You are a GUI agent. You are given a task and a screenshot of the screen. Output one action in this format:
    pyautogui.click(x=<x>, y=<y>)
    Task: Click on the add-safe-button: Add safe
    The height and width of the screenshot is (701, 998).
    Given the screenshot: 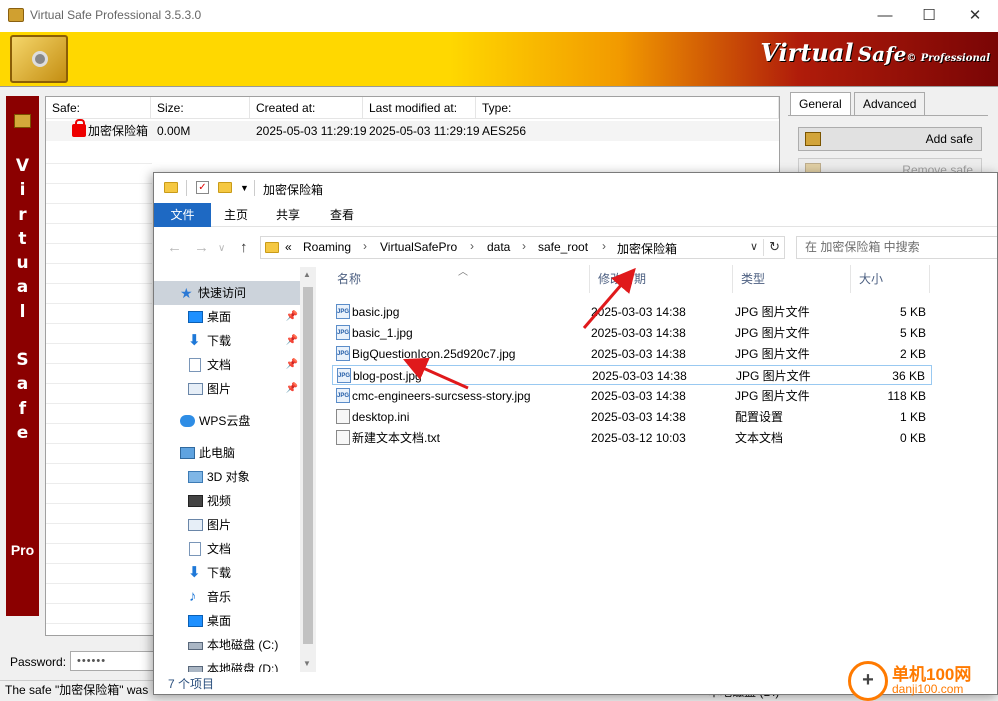 What is the action you would take?
    pyautogui.click(x=890, y=139)
    